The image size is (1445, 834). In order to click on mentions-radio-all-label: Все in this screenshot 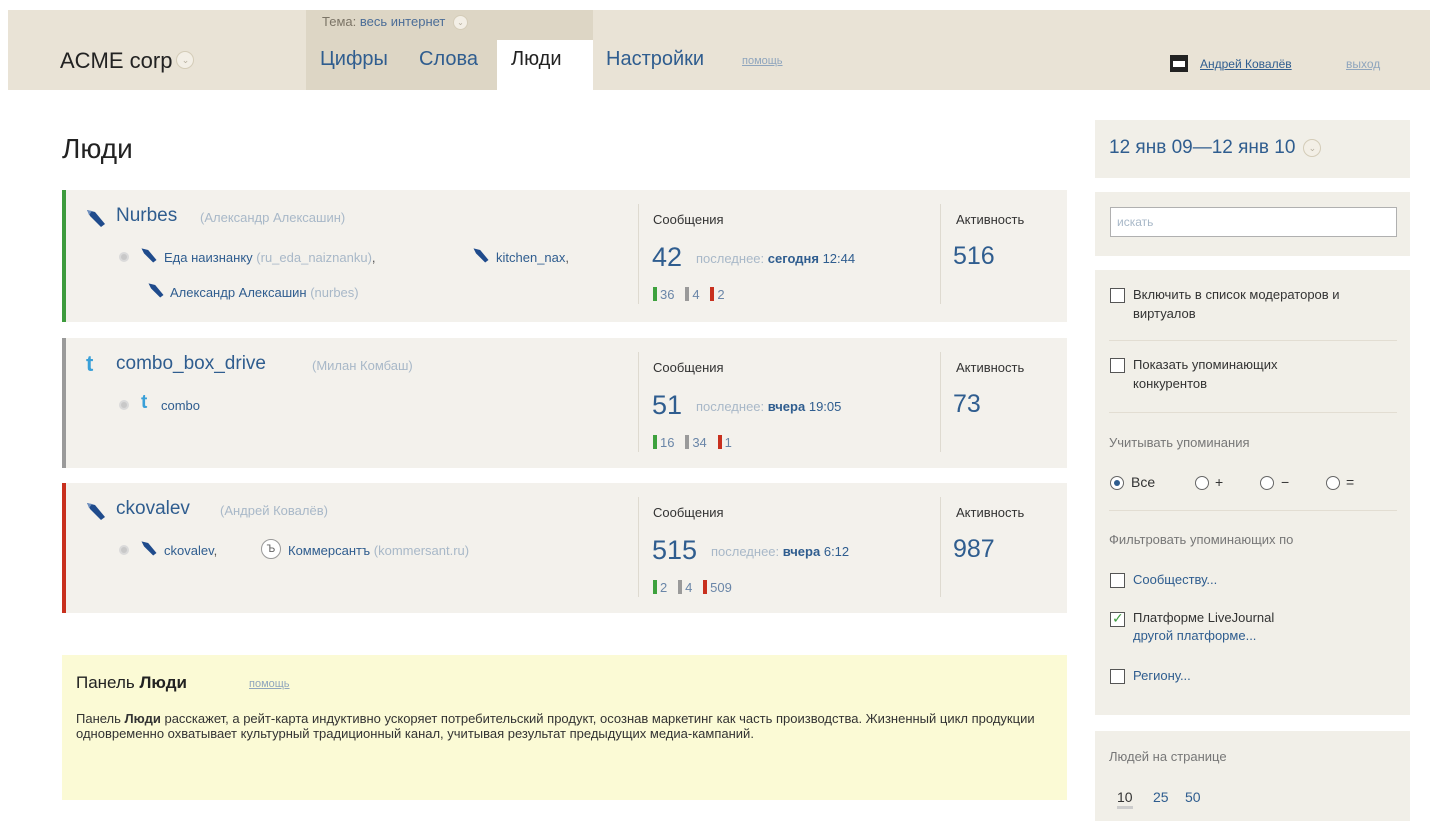, I will do `click(1143, 482)`.